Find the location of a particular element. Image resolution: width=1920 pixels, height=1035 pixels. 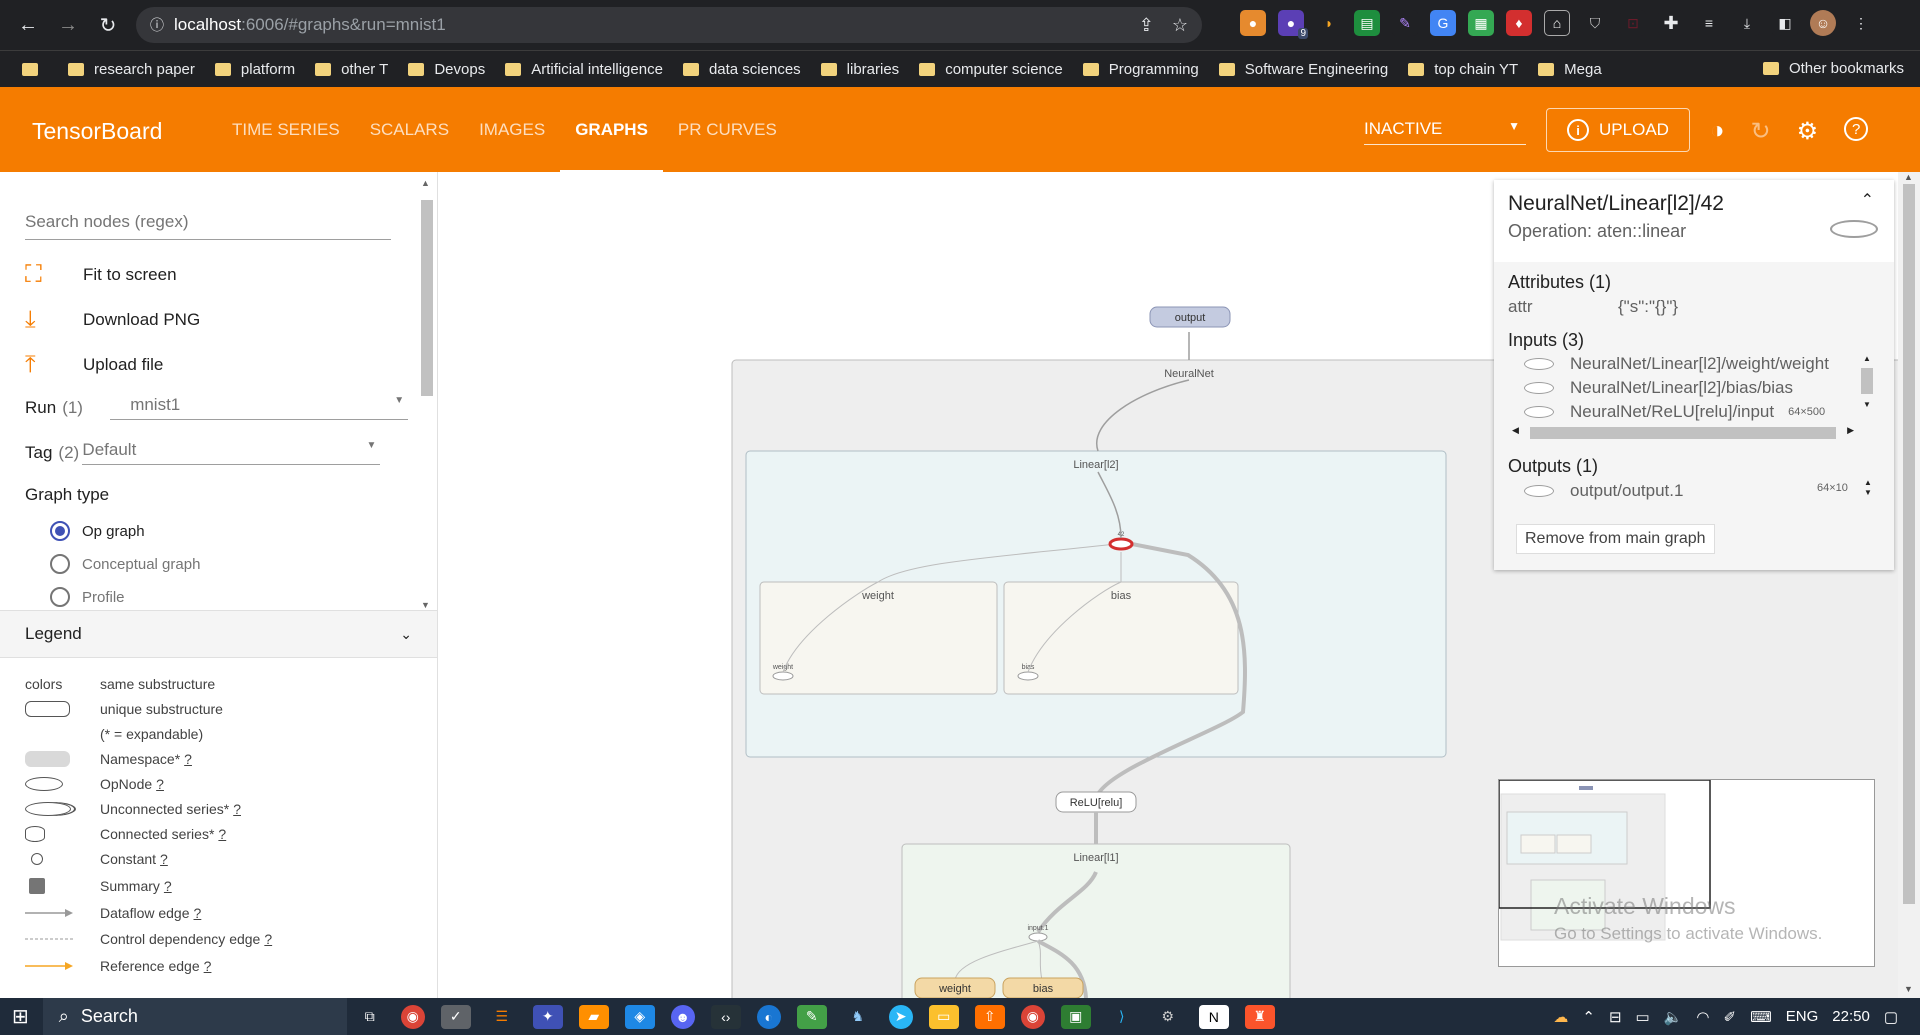

other-bookmarks: Other bookmarks is located at coordinates (1833, 68).